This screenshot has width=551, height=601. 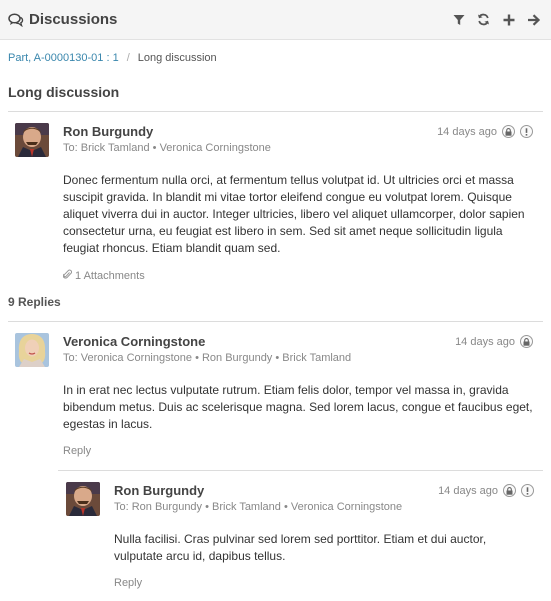 What do you see at coordinates (508, 19) in the screenshot?
I see `add-icon` at bounding box center [508, 19].